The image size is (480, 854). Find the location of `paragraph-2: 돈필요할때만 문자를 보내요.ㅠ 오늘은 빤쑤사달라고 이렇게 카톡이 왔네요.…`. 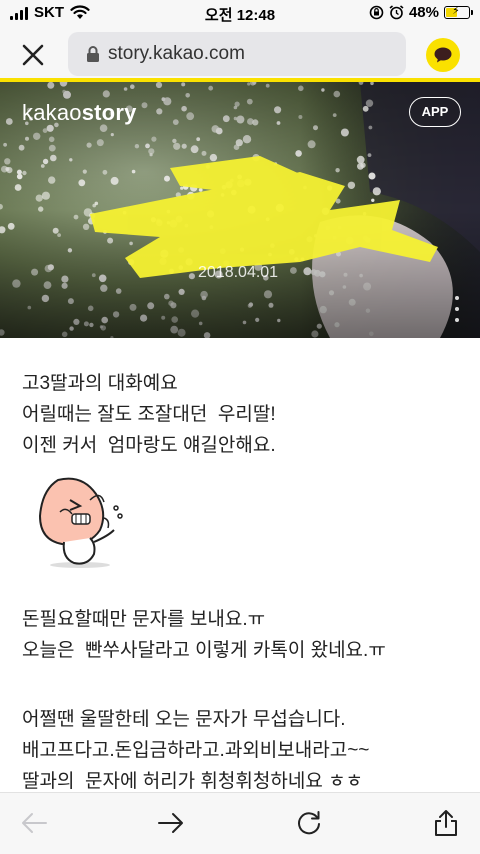

paragraph-2: 돈필요할때만 문자를 보내요.ㅠ 오늘은 빤쑤사달라고 이렇게 카톡이 왔네요.… is located at coordinates (204, 635).